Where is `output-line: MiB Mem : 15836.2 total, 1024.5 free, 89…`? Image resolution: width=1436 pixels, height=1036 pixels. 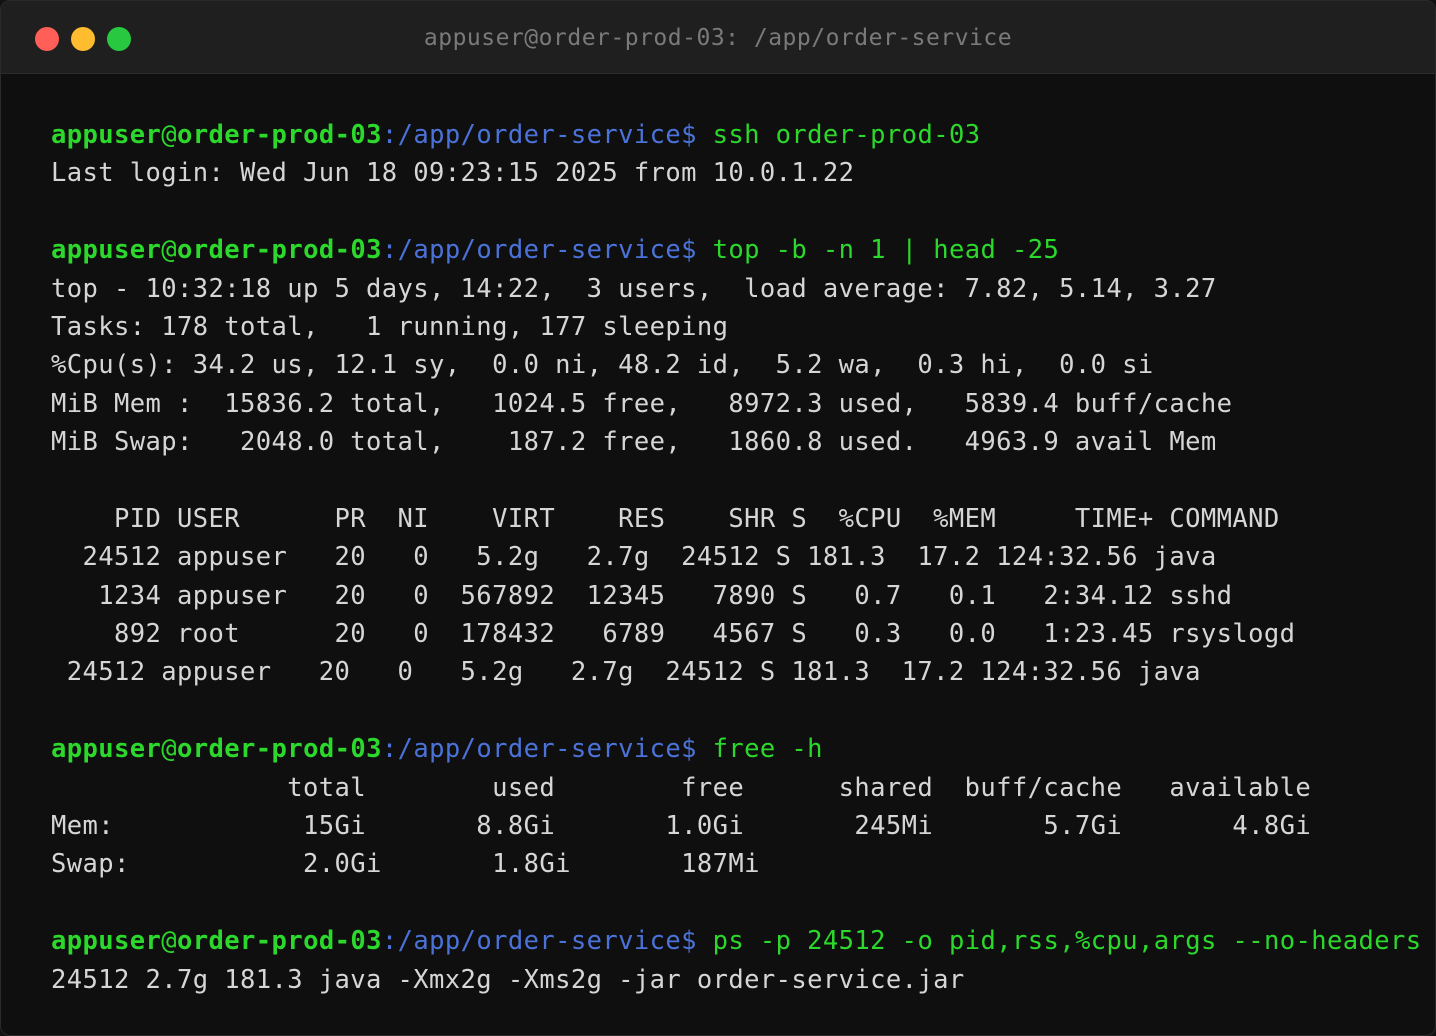 output-line: MiB Mem : 15836.2 total, 1024.5 free, 89… is located at coordinates (642, 403).